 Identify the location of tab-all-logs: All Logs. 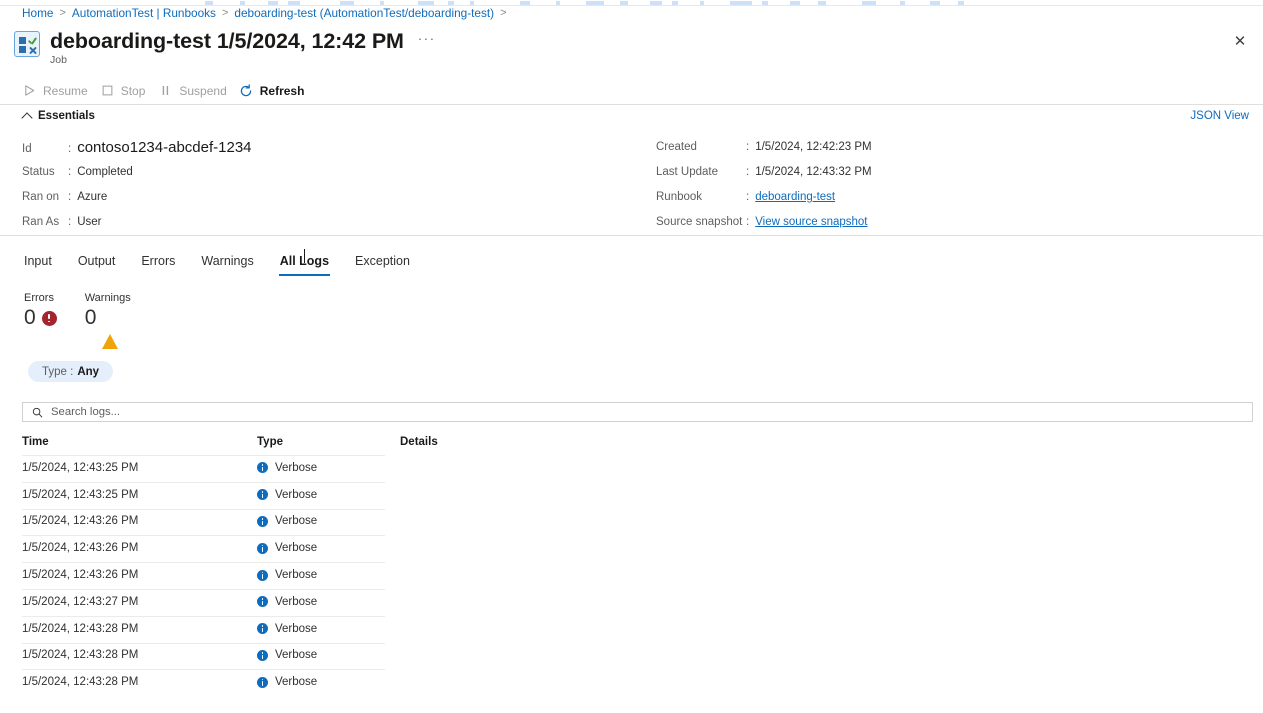
(304, 262).